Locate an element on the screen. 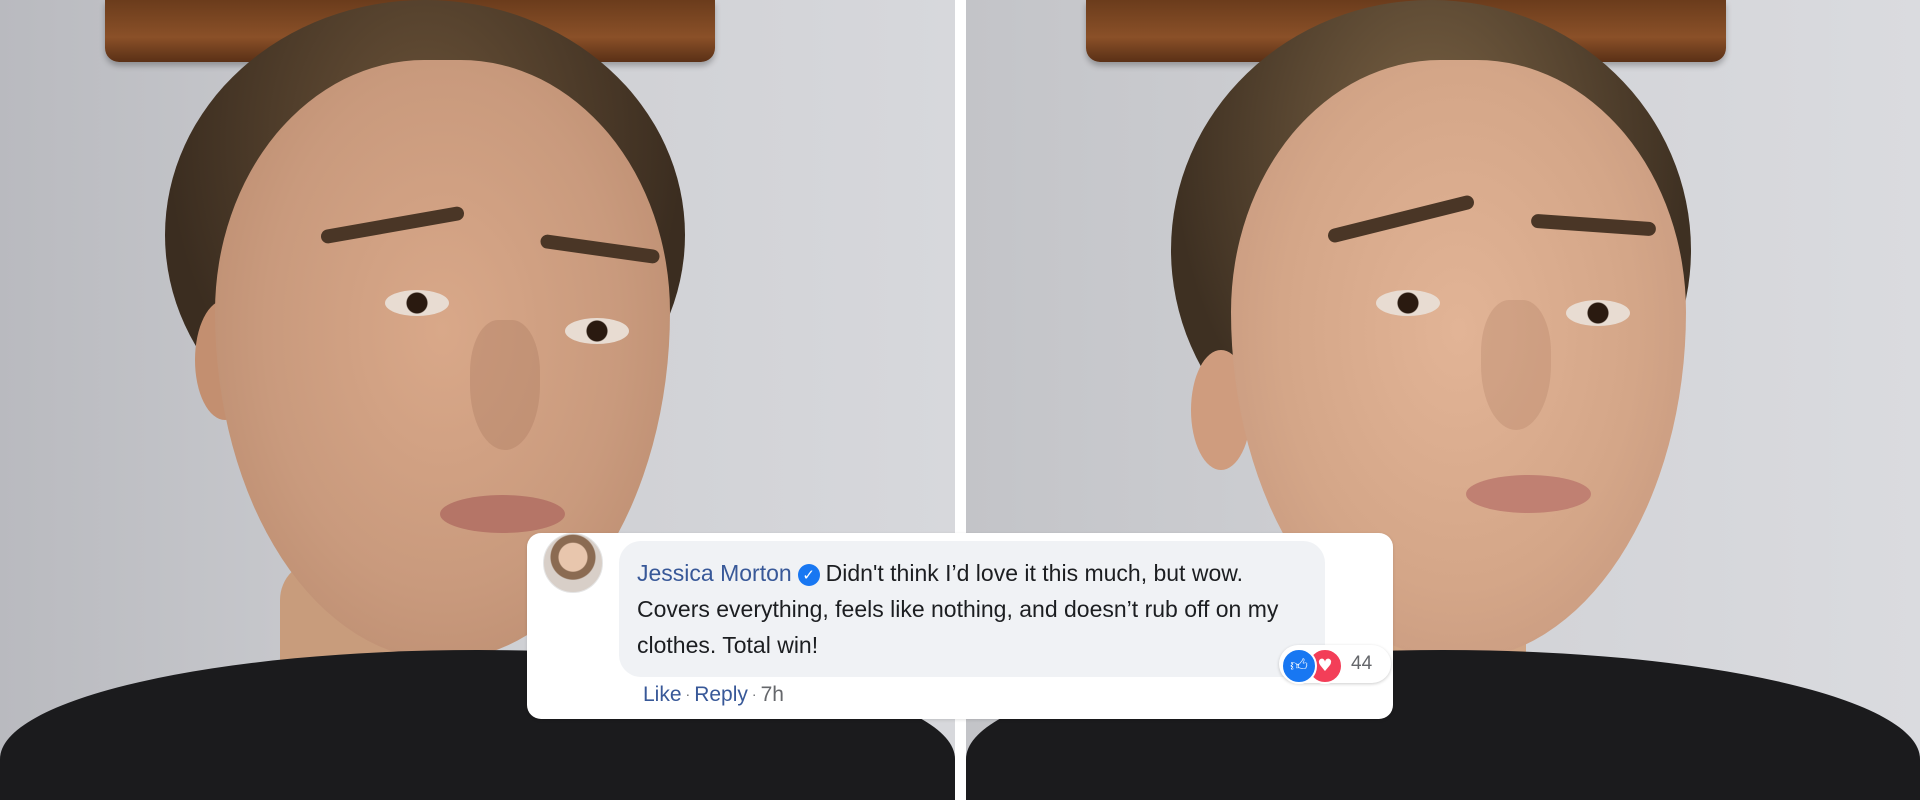 The width and height of the screenshot is (1920, 800). author-name: Jessica Morton is located at coordinates (714, 573).